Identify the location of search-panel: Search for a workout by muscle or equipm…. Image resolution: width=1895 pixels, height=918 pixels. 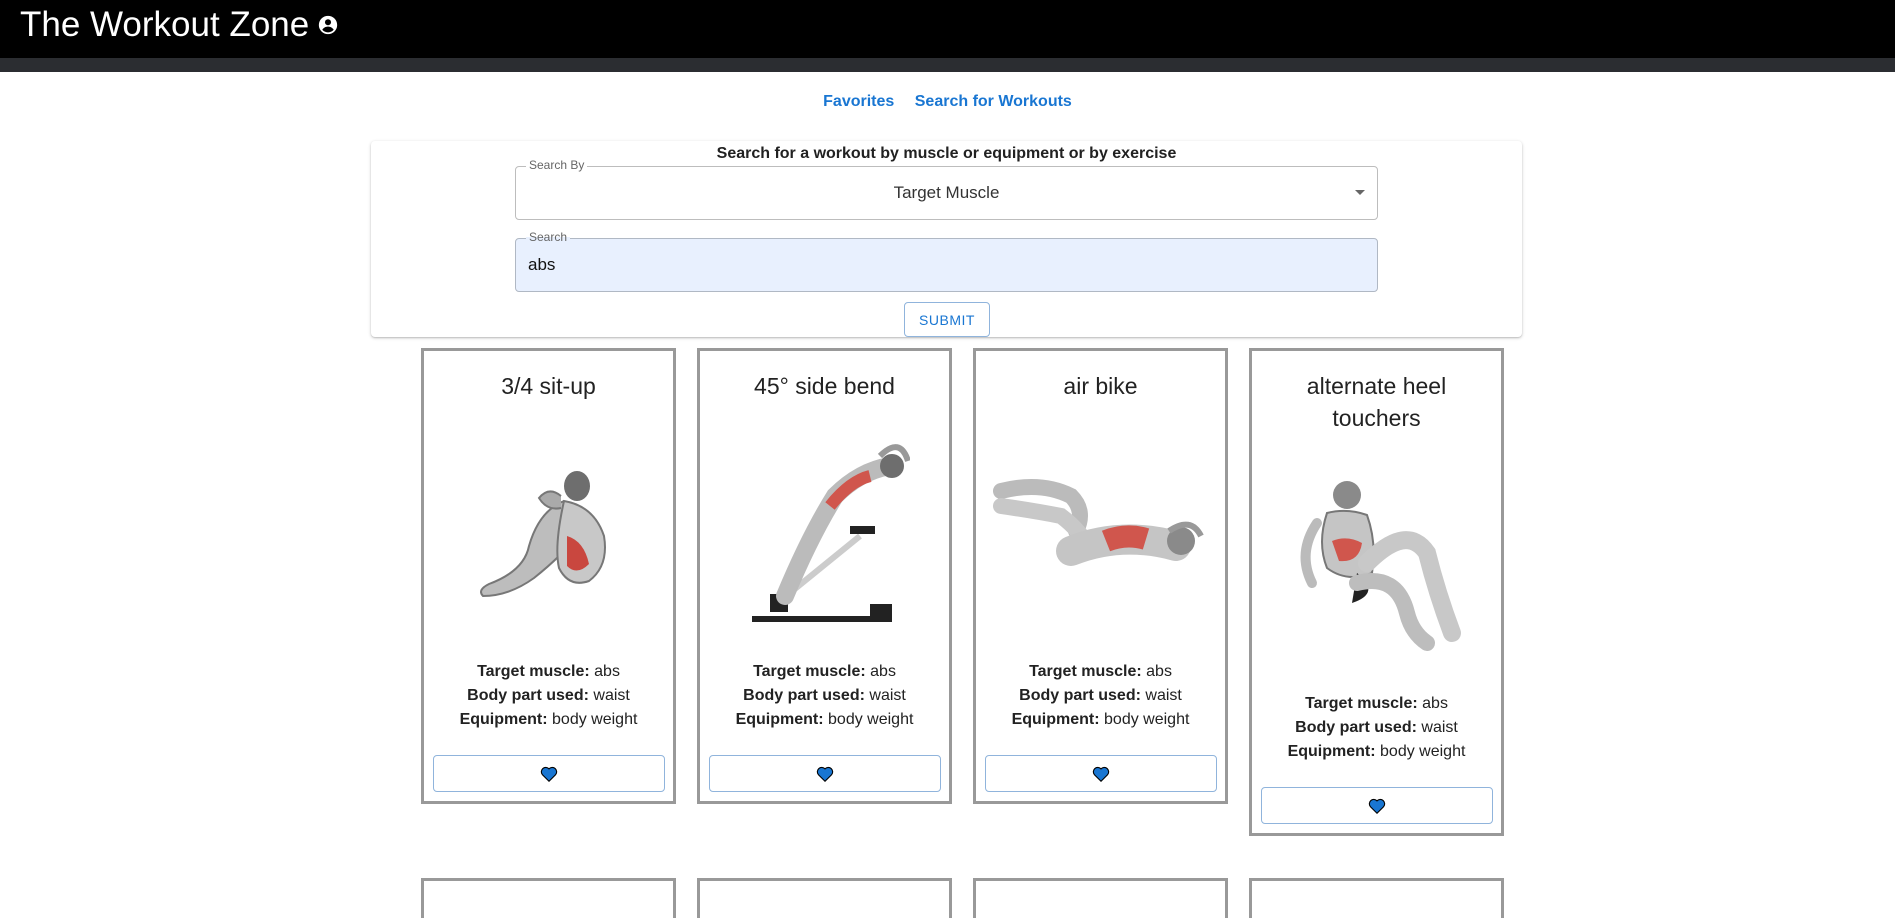
(946, 239).